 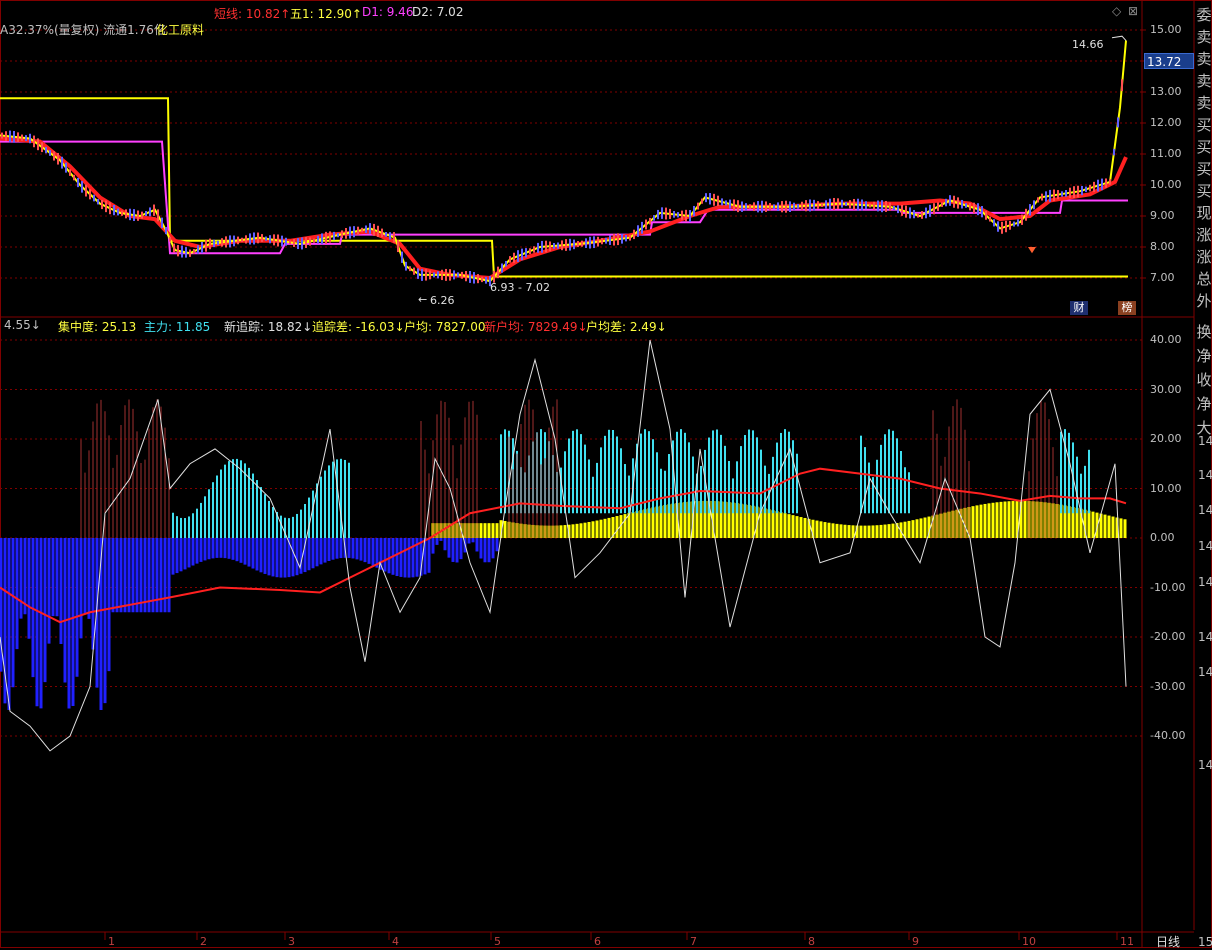 I want to click on ind-tick-label: 40.00, so click(x=1166, y=339).